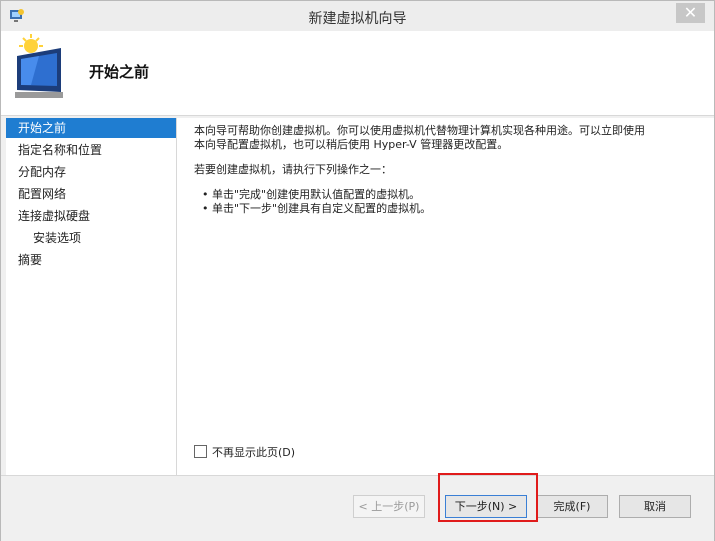 This screenshot has height=541, width=715. What do you see at coordinates (572, 506) in the screenshot?
I see `finish-button: 完成(F)` at bounding box center [572, 506].